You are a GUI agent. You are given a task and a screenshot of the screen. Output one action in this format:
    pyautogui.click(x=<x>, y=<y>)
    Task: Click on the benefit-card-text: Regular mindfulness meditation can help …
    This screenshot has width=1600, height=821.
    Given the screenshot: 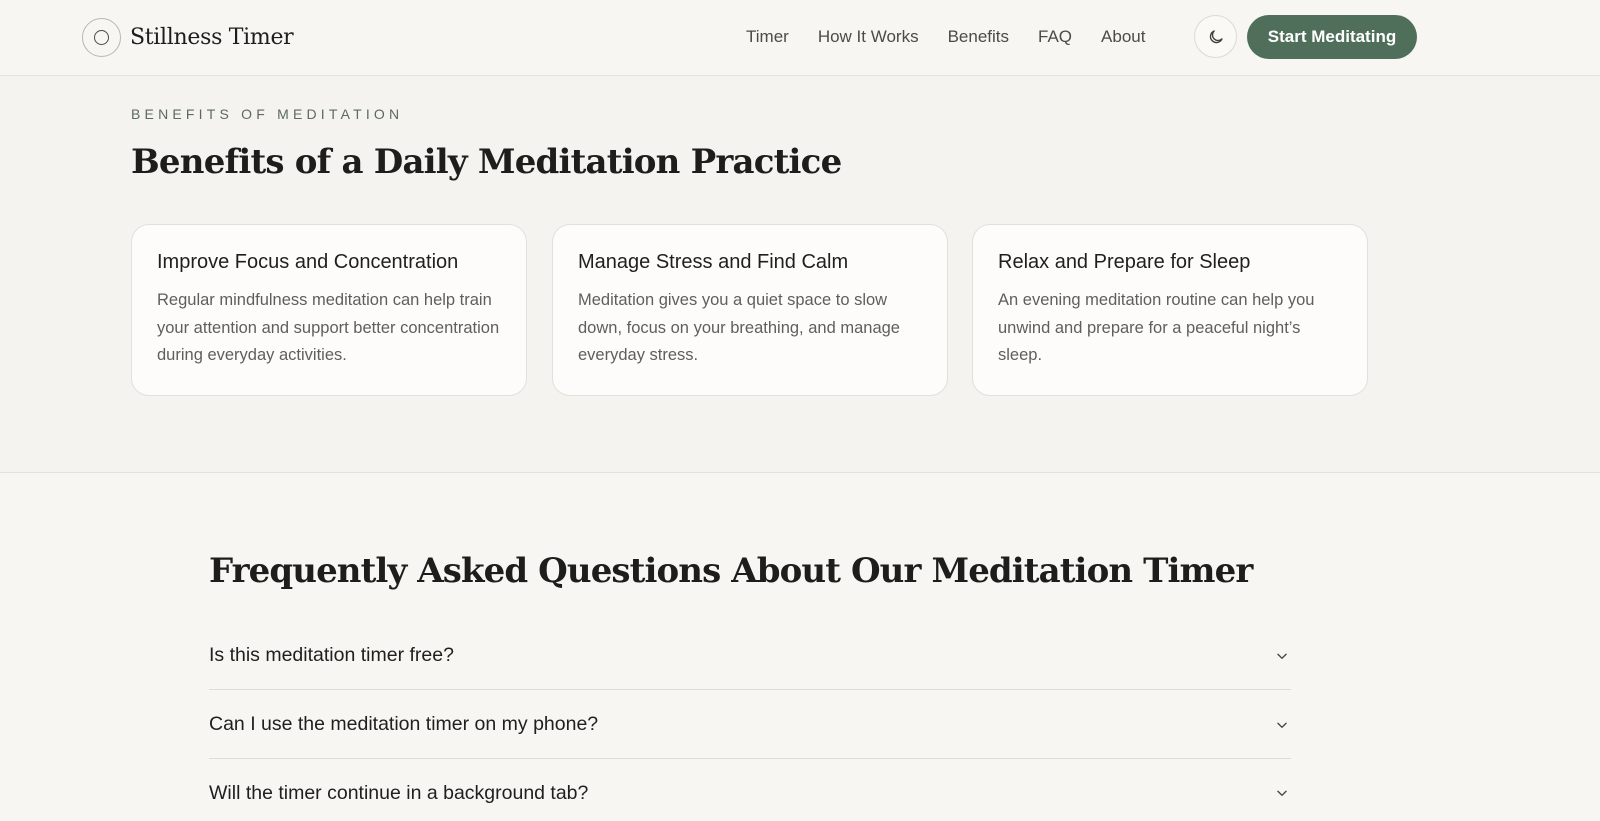 What is the action you would take?
    pyautogui.click(x=328, y=327)
    